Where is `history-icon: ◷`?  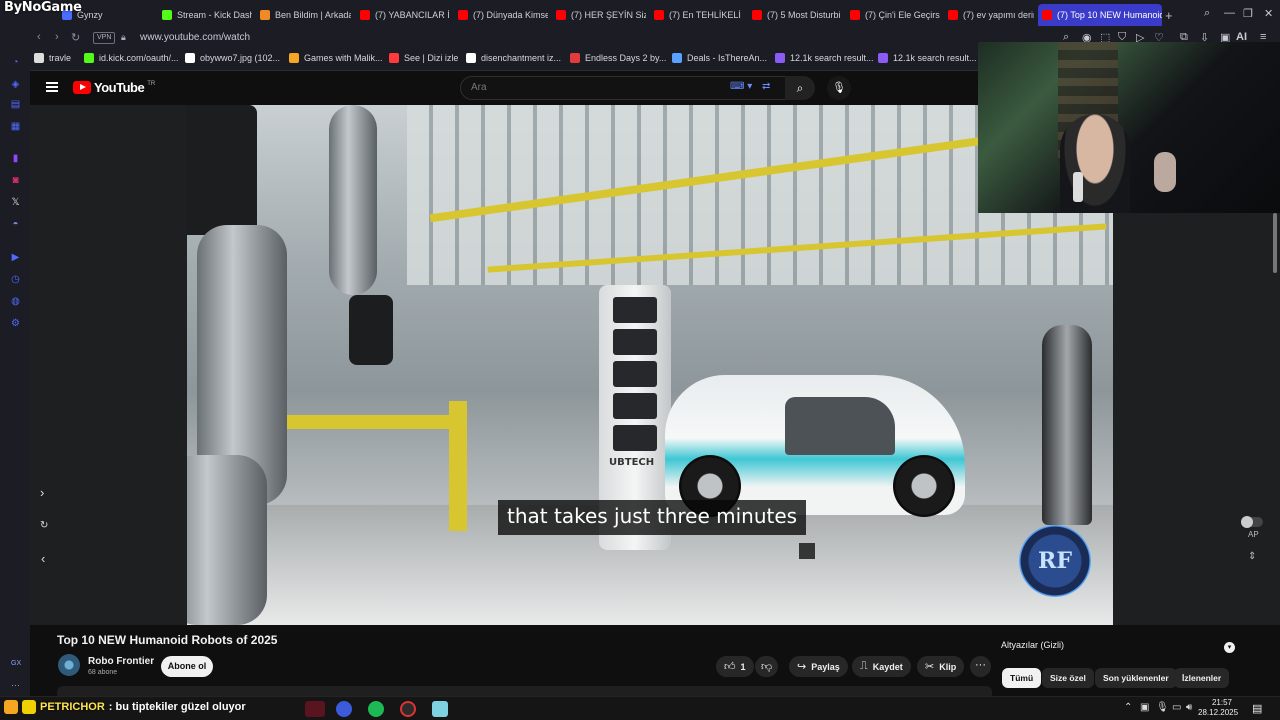
history-icon: ◷ is located at coordinates (15, 279).